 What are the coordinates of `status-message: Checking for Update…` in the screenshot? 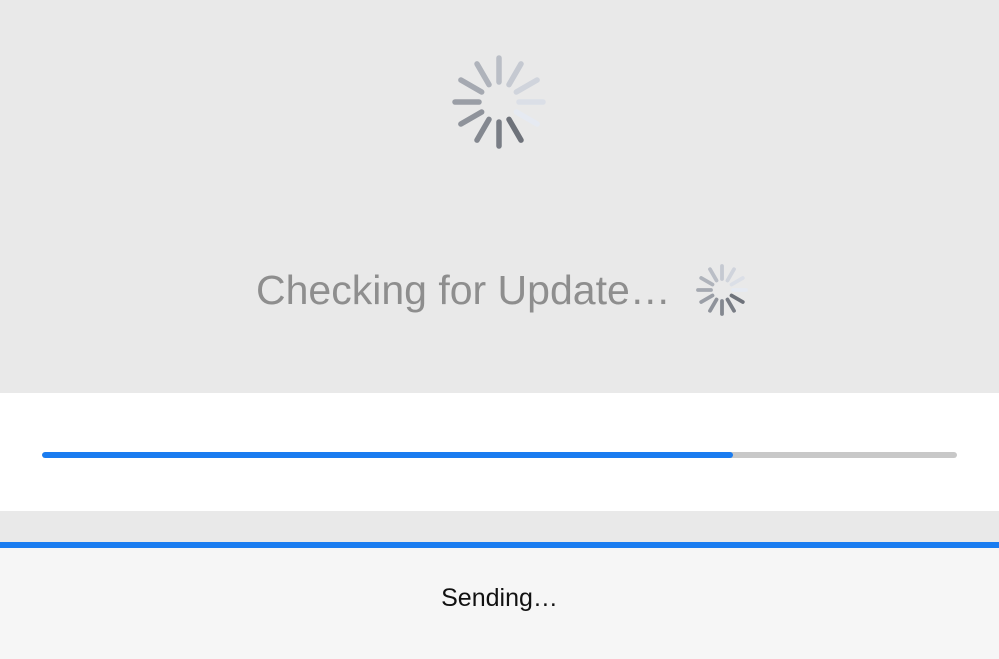 It's located at (463, 290).